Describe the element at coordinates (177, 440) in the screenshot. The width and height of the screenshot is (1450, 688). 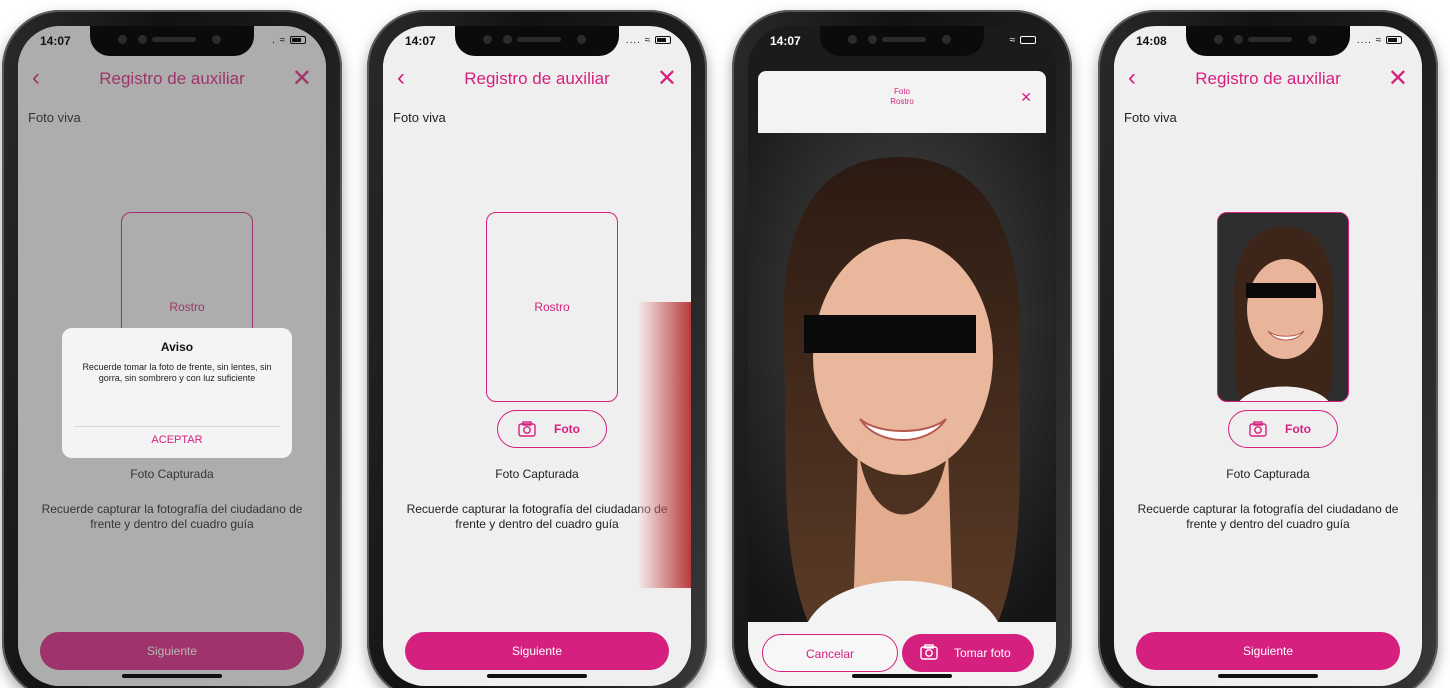
I see `accept-button: ACEPTAR` at that location.